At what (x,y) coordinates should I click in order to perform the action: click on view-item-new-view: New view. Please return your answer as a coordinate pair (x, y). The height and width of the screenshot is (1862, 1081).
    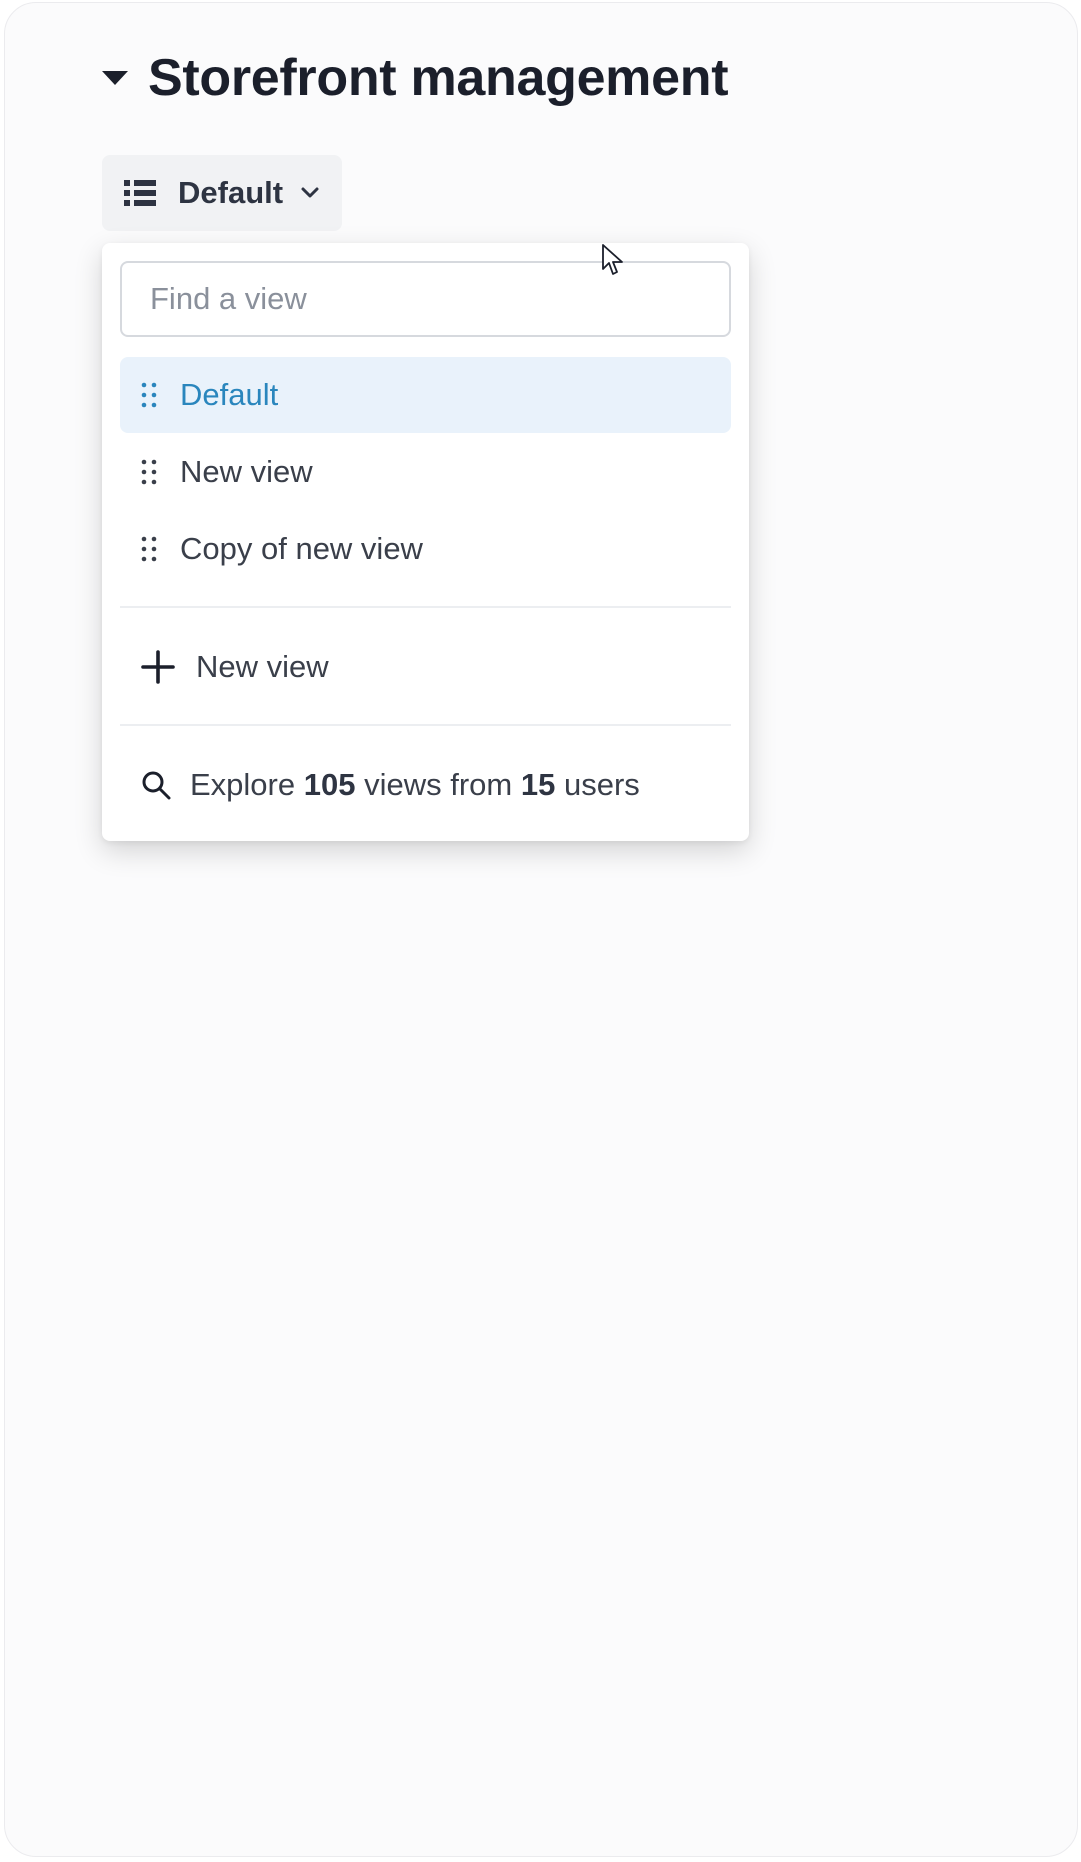
    Looking at the image, I should click on (425, 472).